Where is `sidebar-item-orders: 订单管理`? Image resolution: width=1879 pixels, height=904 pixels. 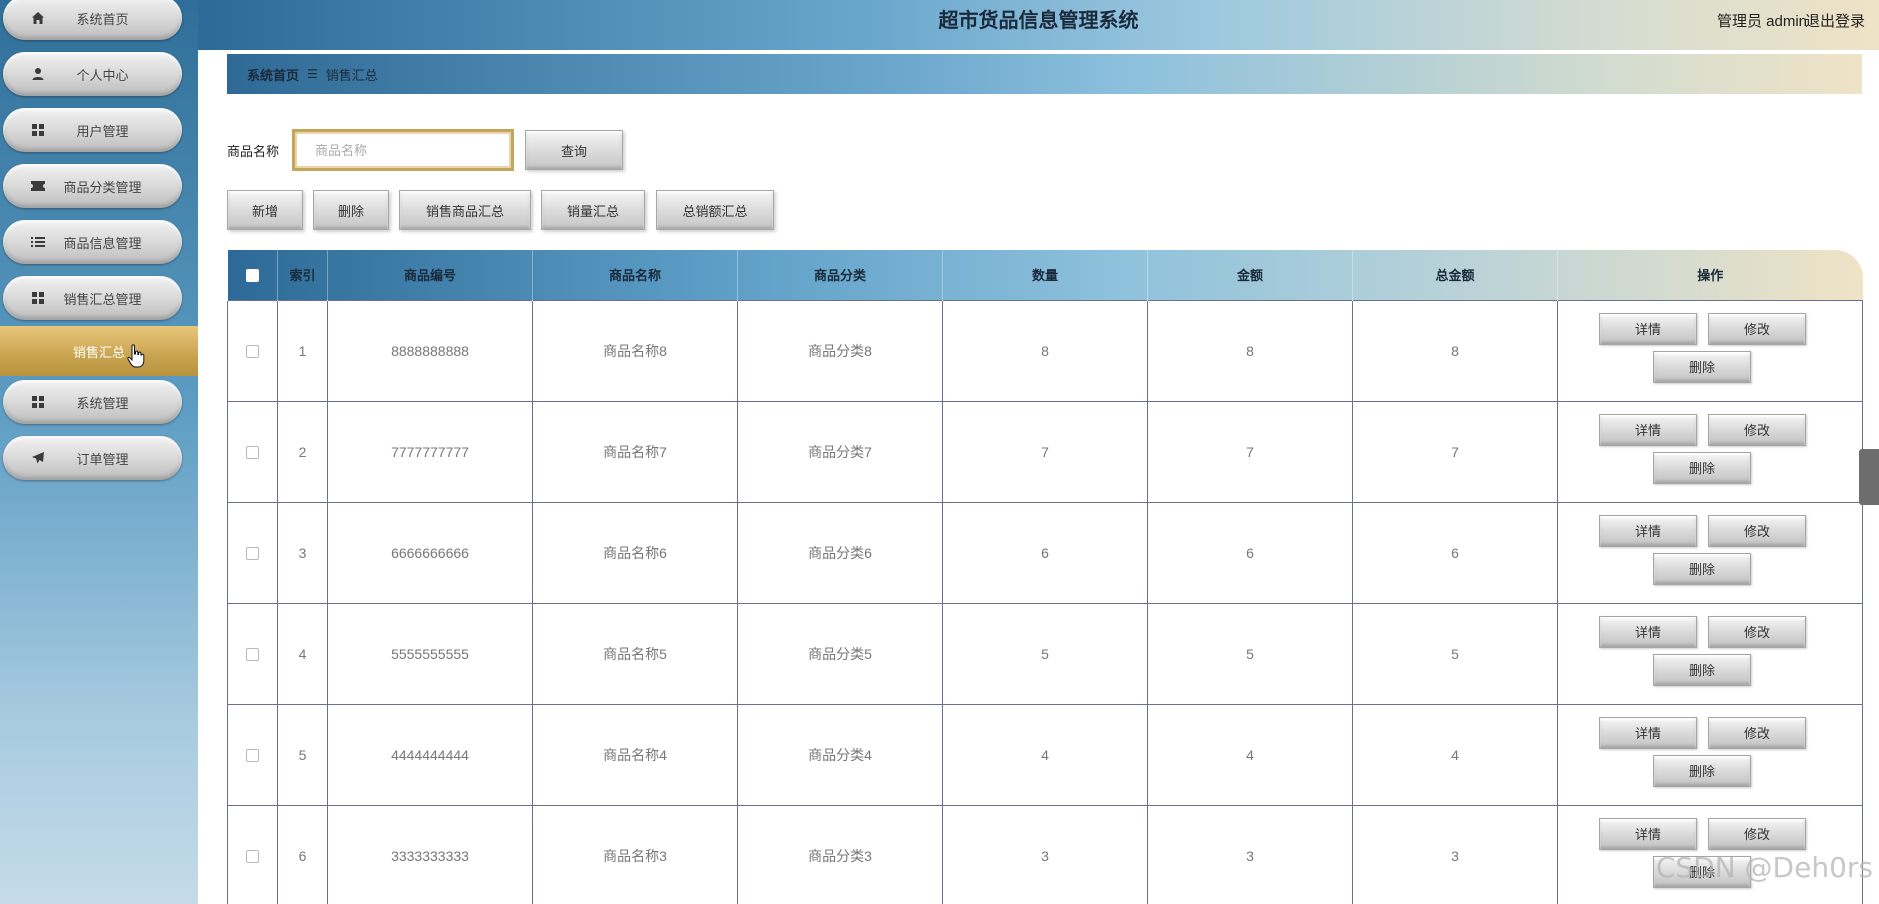 sidebar-item-orders: 订单管理 is located at coordinates (92, 458).